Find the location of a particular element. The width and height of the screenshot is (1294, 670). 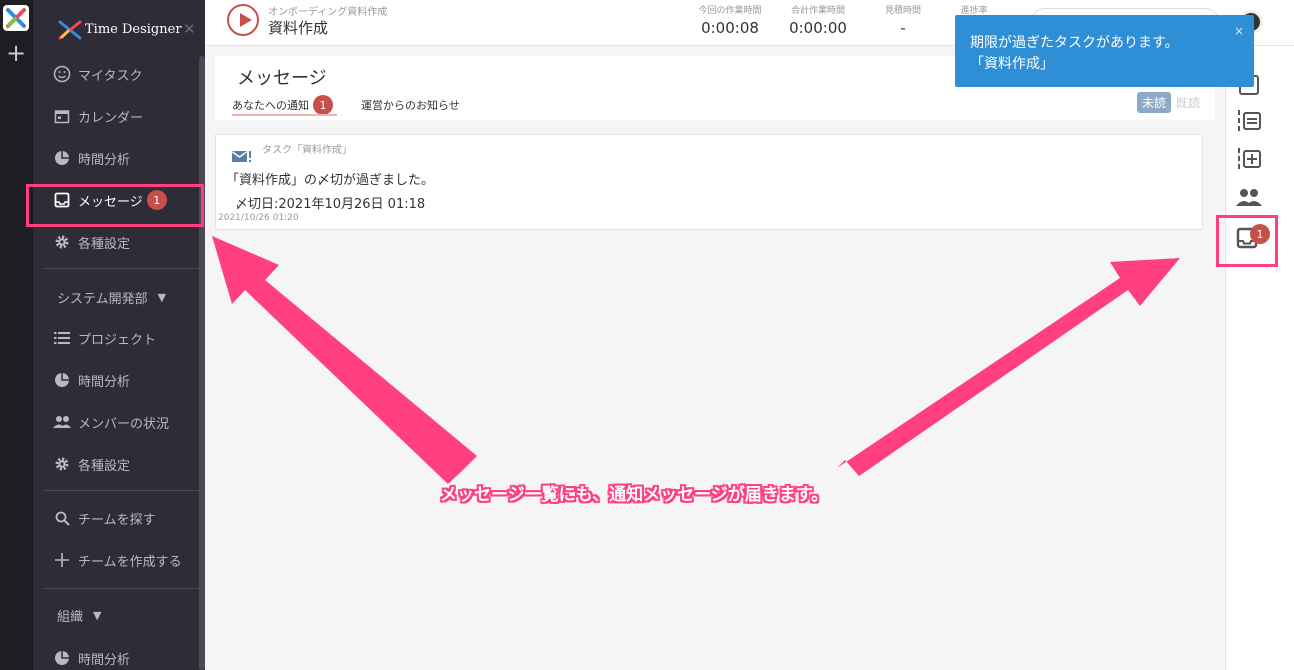

tab-announcements: 運営からのお知らせ is located at coordinates (410, 105).